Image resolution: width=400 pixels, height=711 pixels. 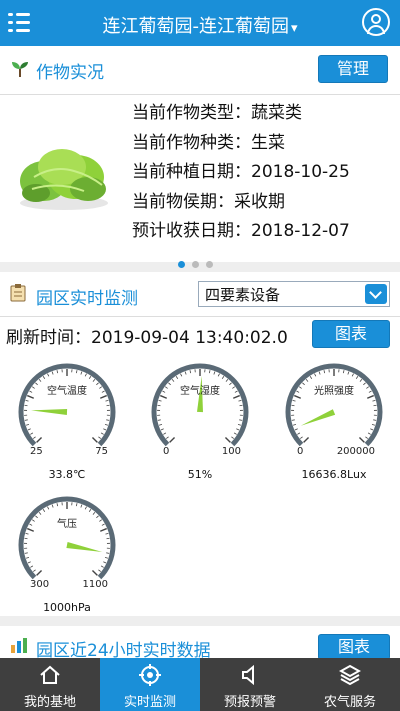 I want to click on gauge-label: 气压, so click(x=67, y=524).